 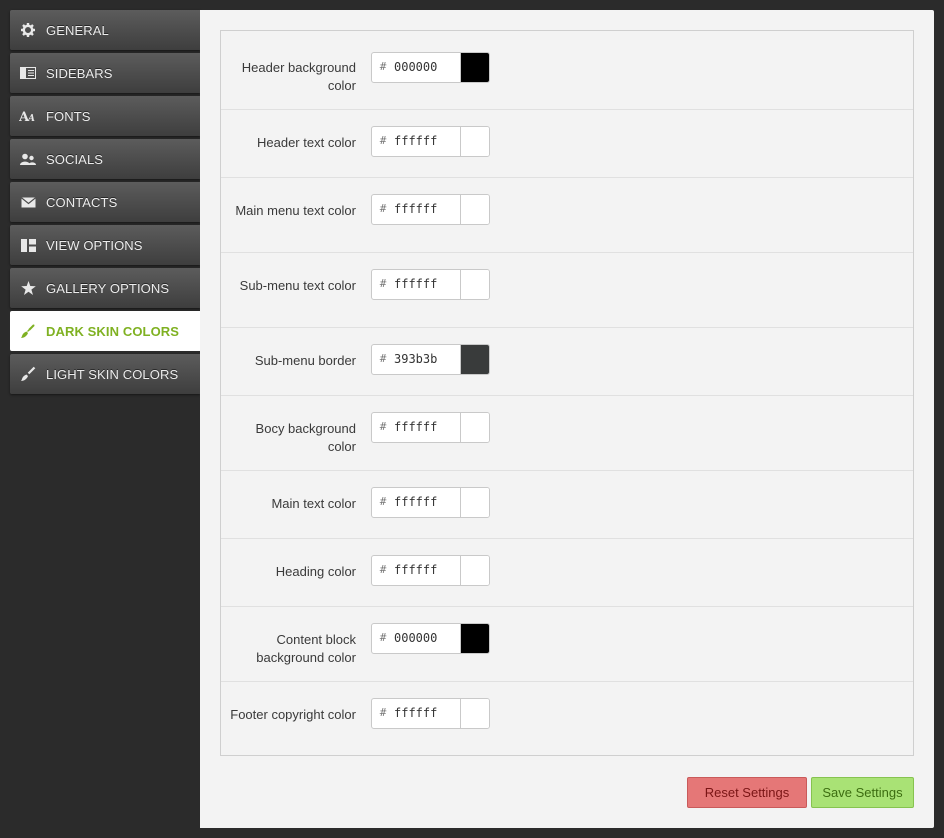 What do you see at coordinates (298, 76) in the screenshot?
I see `field-label: Header background color` at bounding box center [298, 76].